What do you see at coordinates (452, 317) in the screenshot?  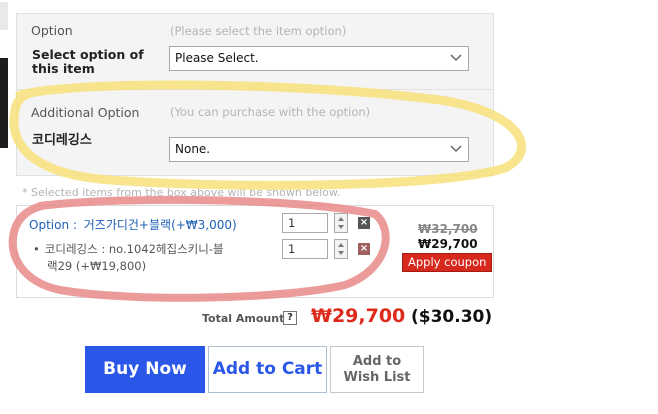 I see `total-price-usd: ($30.30)` at bounding box center [452, 317].